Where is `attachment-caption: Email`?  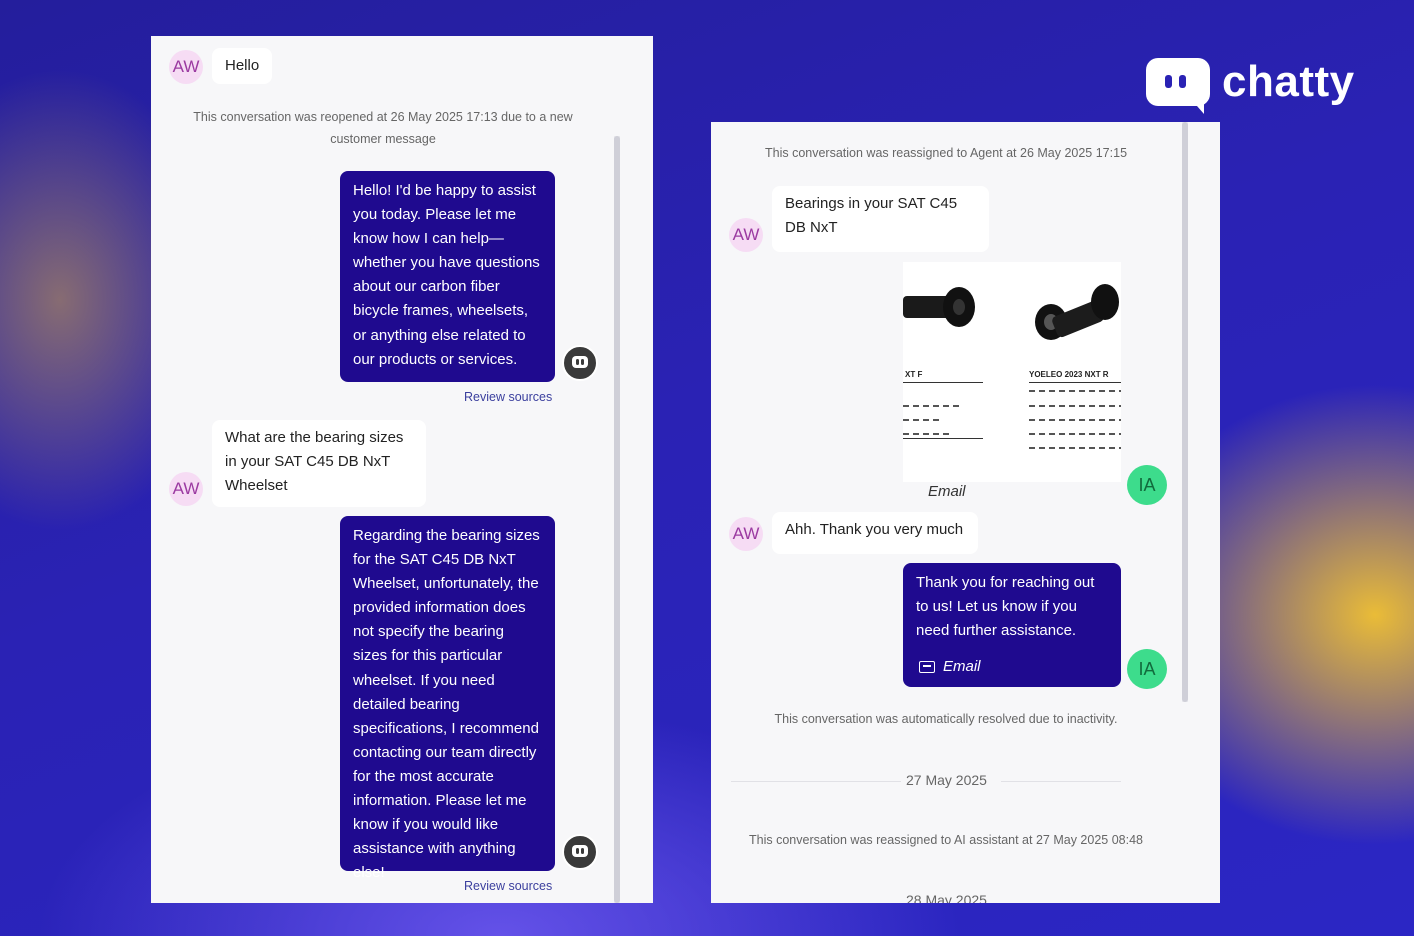
attachment-caption: Email is located at coordinates (947, 491).